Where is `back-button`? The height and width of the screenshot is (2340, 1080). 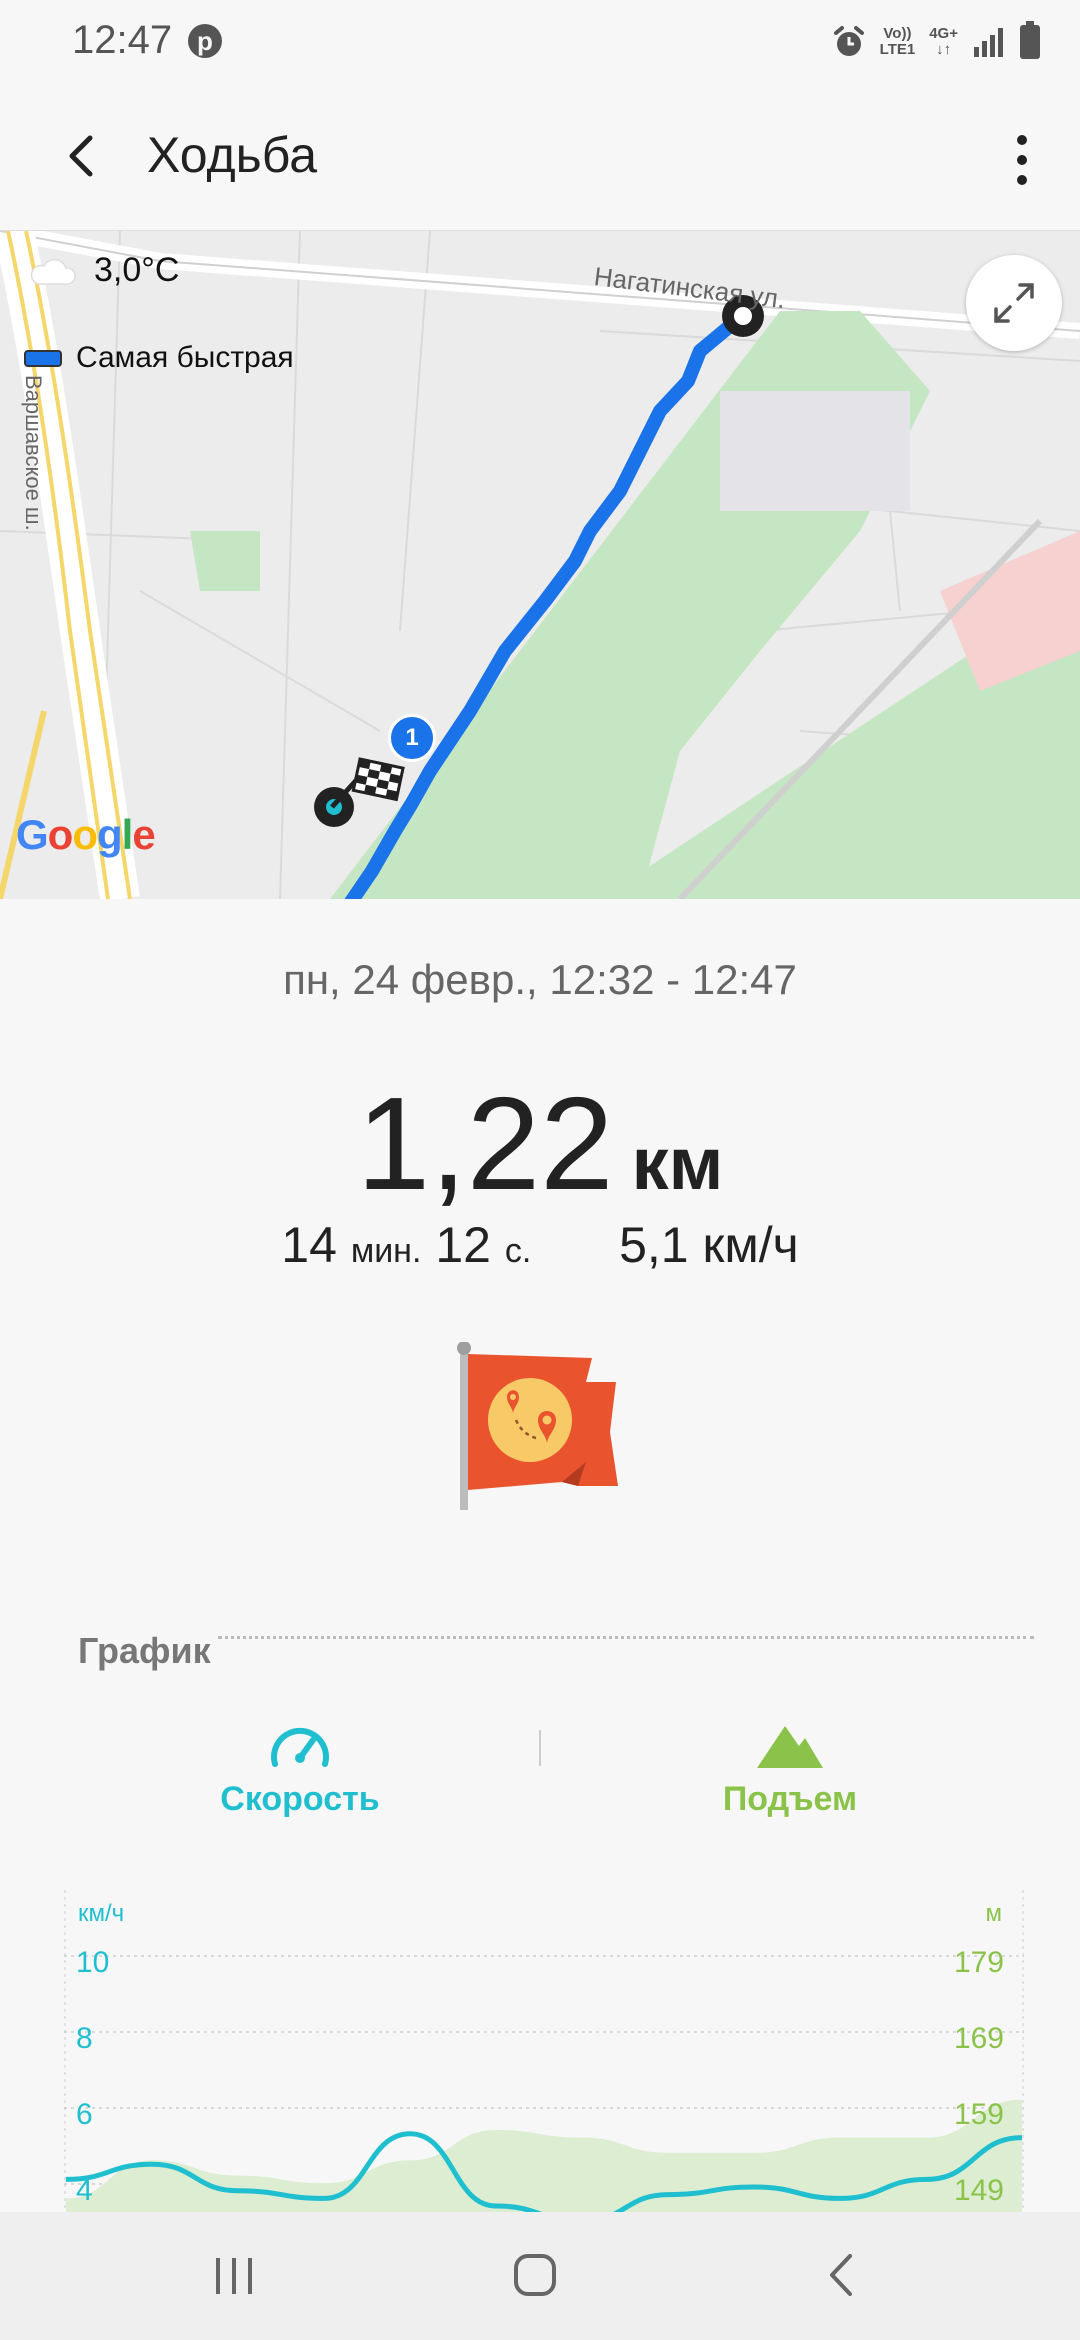
back-button is located at coordinates (86, 156).